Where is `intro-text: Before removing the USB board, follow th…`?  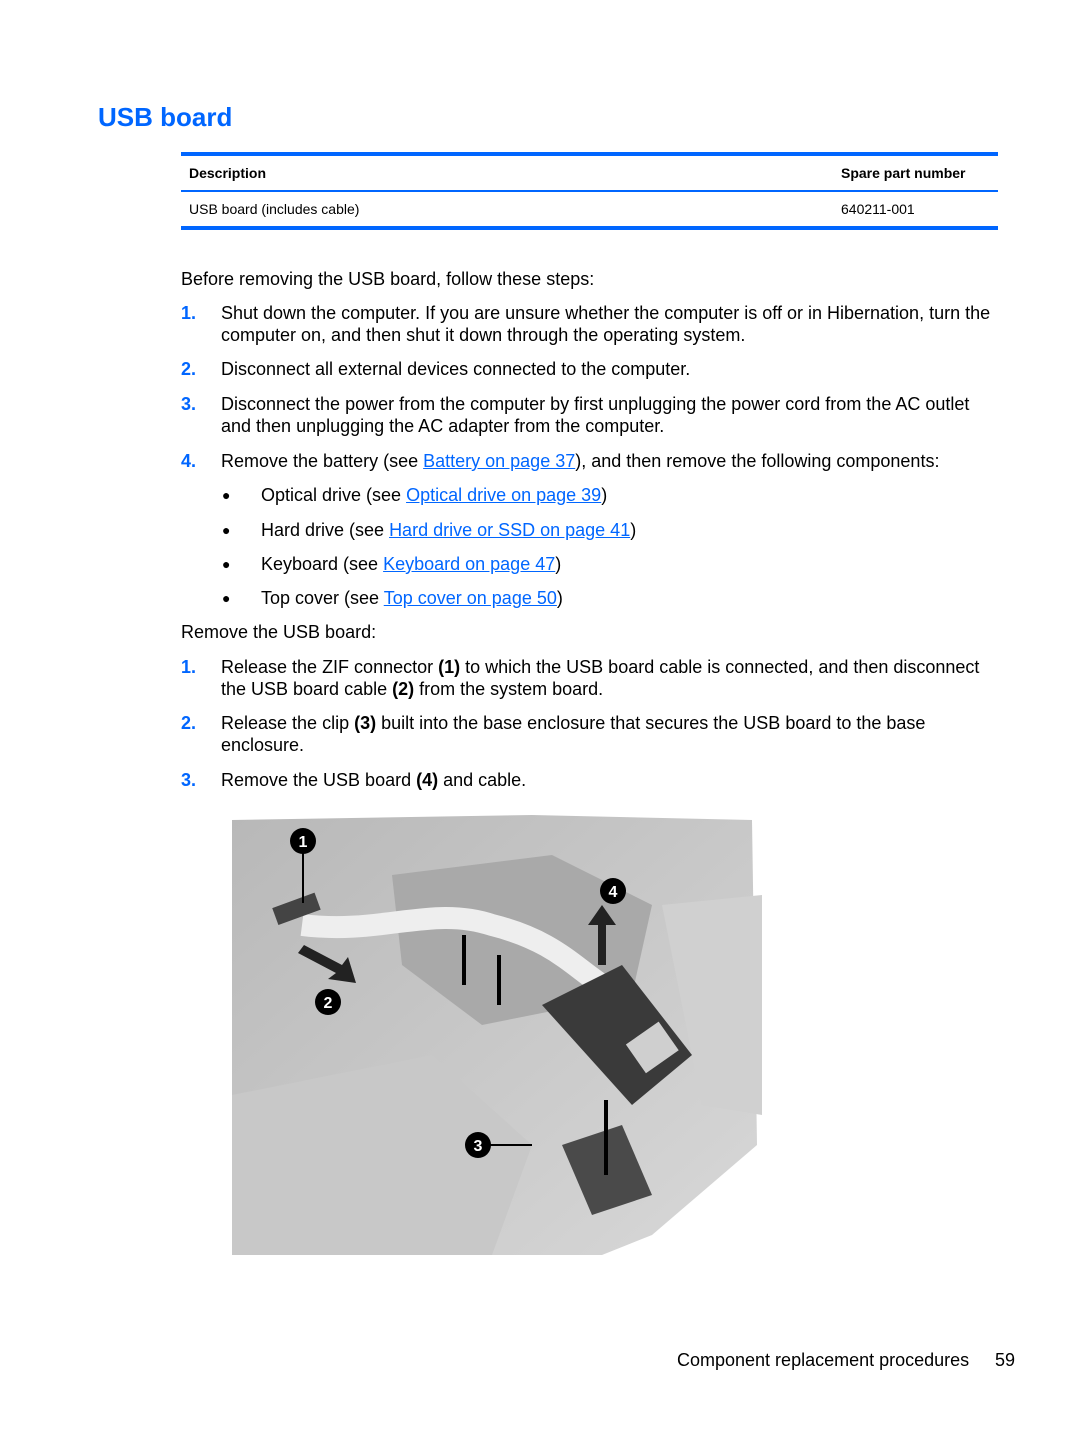
intro-text: Before removing the USB board, follow th… is located at coordinates (388, 279).